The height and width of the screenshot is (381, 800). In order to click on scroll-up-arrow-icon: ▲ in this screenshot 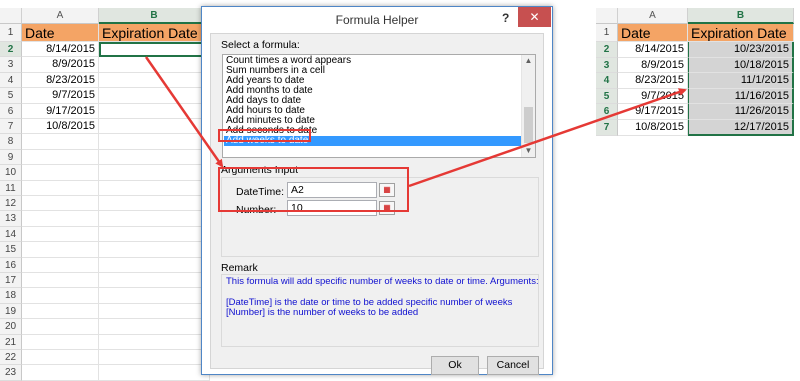, I will do `click(528, 61)`.